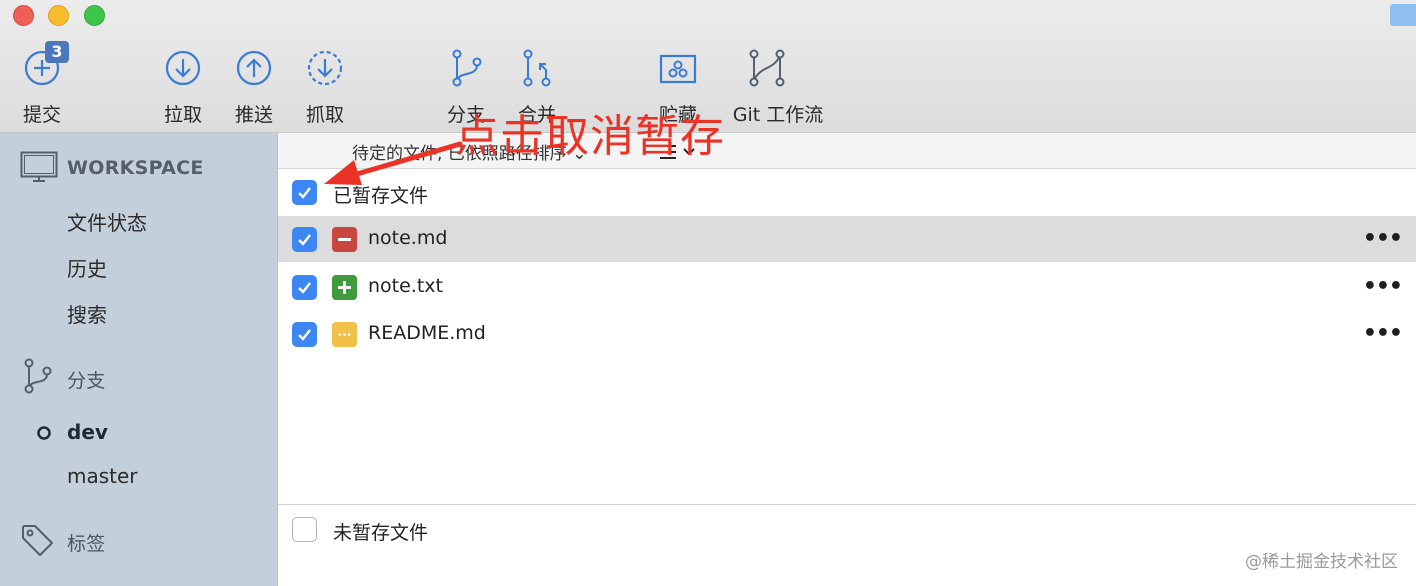  What do you see at coordinates (94, 15) in the screenshot?
I see `zoom-window-button` at bounding box center [94, 15].